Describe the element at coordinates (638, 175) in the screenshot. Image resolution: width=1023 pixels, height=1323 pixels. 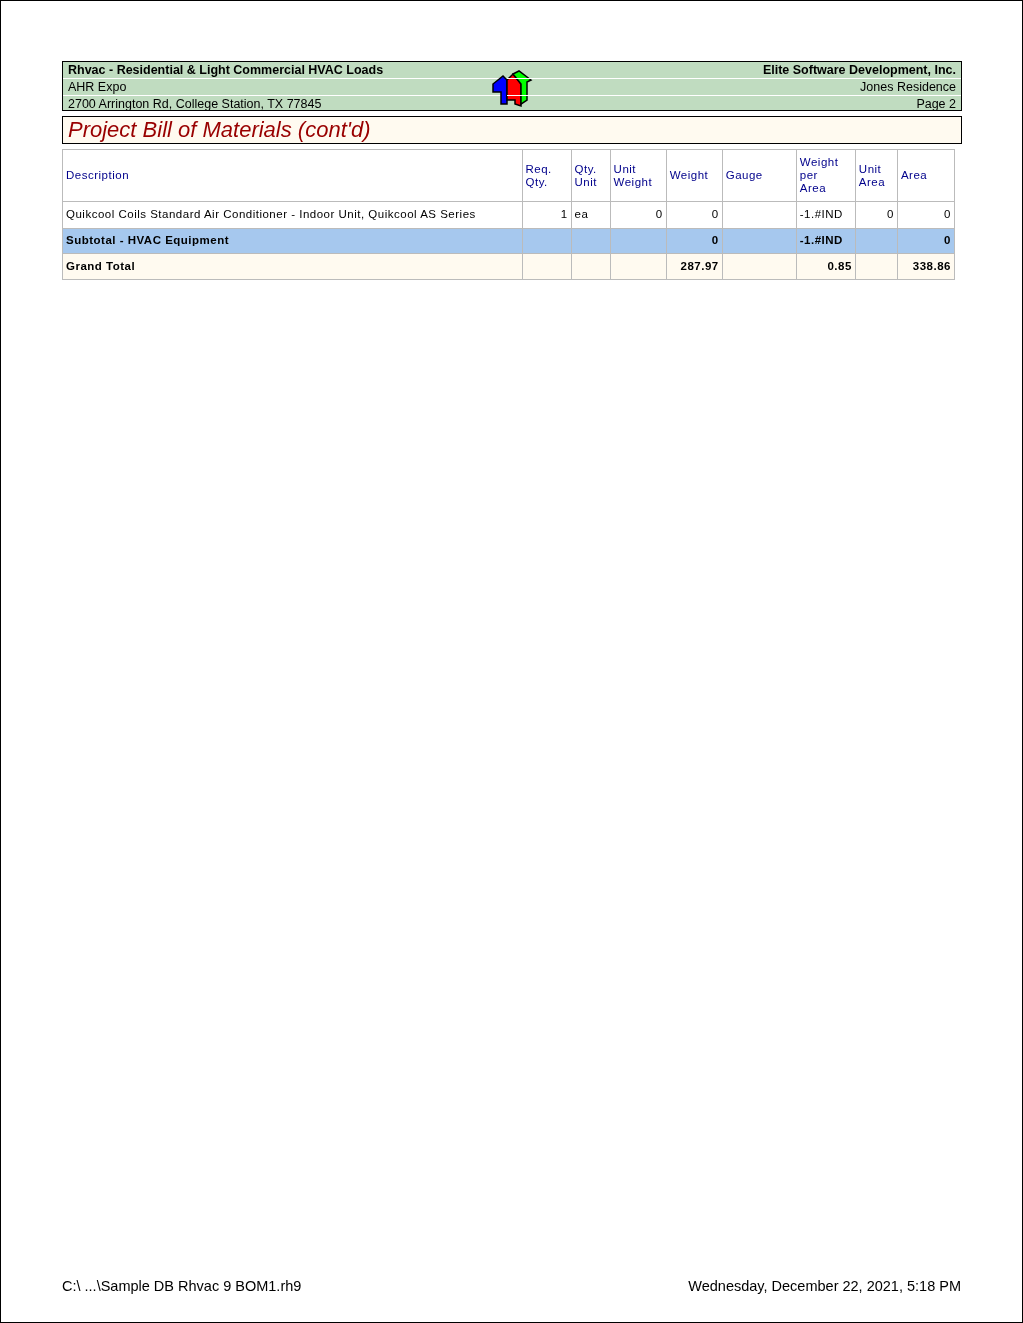
I see `column-header: Unit Weight` at that location.